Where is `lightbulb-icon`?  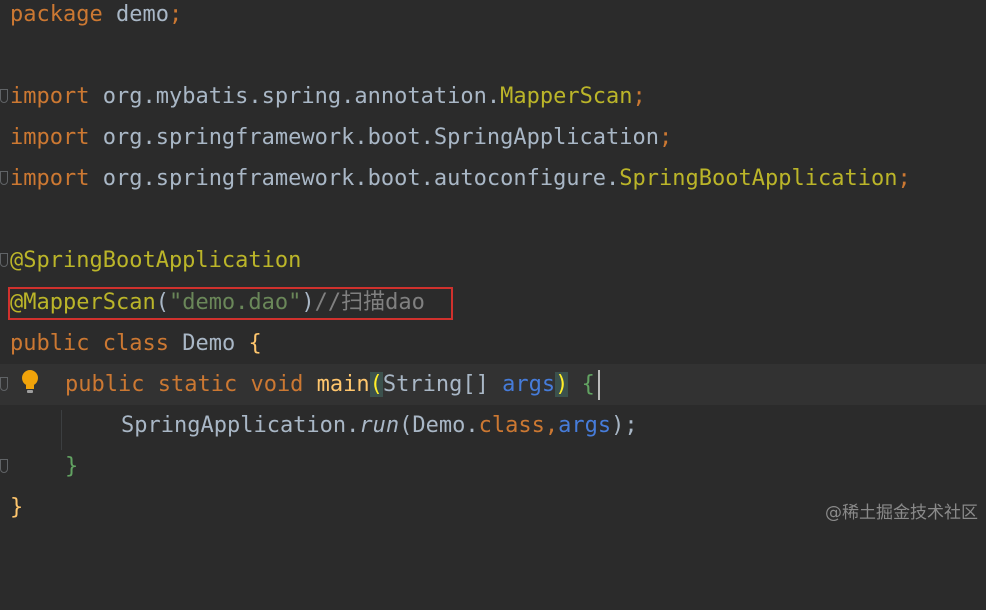
lightbulb-icon is located at coordinates (30, 382).